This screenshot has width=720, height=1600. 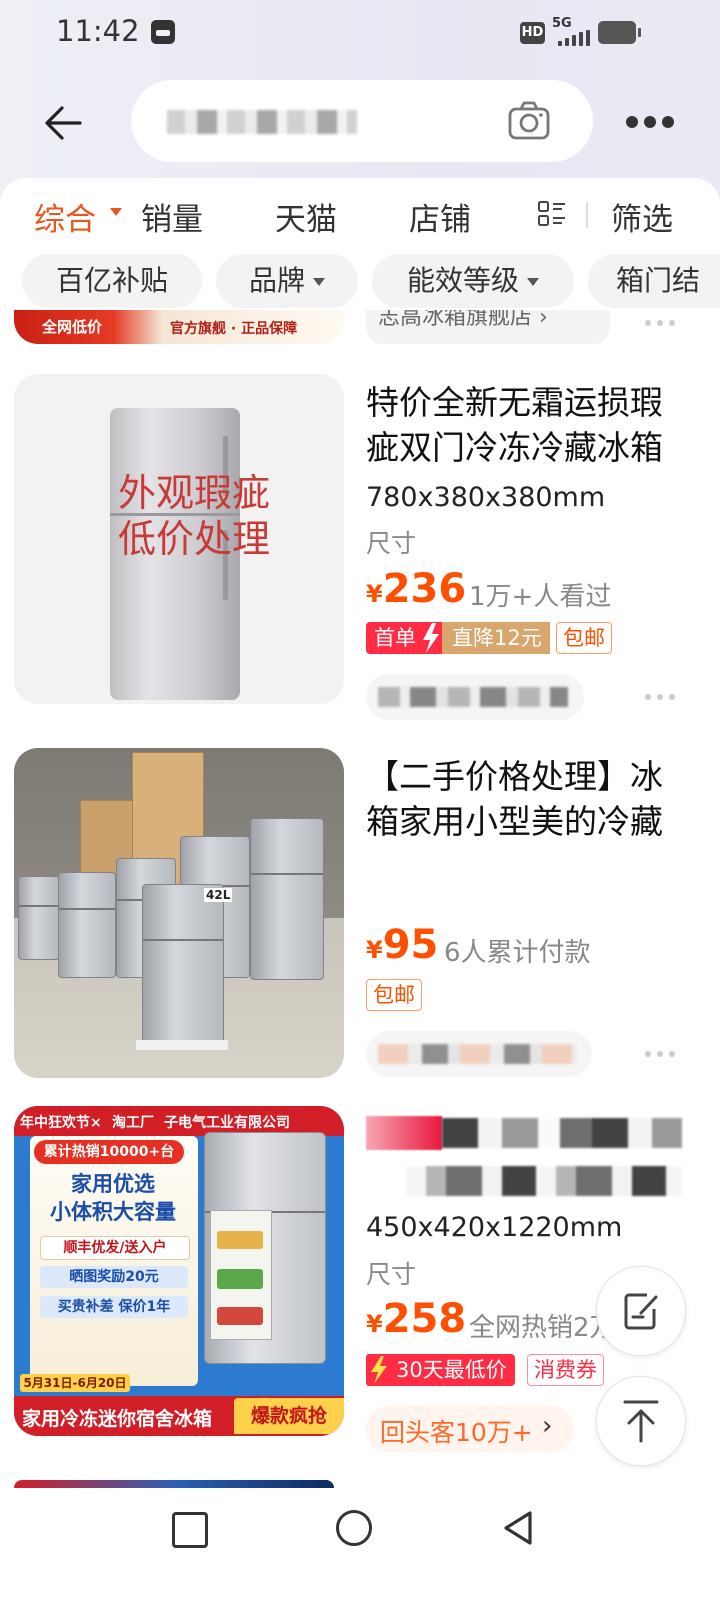 I want to click on chip-label: 品牌, so click(x=276, y=280).